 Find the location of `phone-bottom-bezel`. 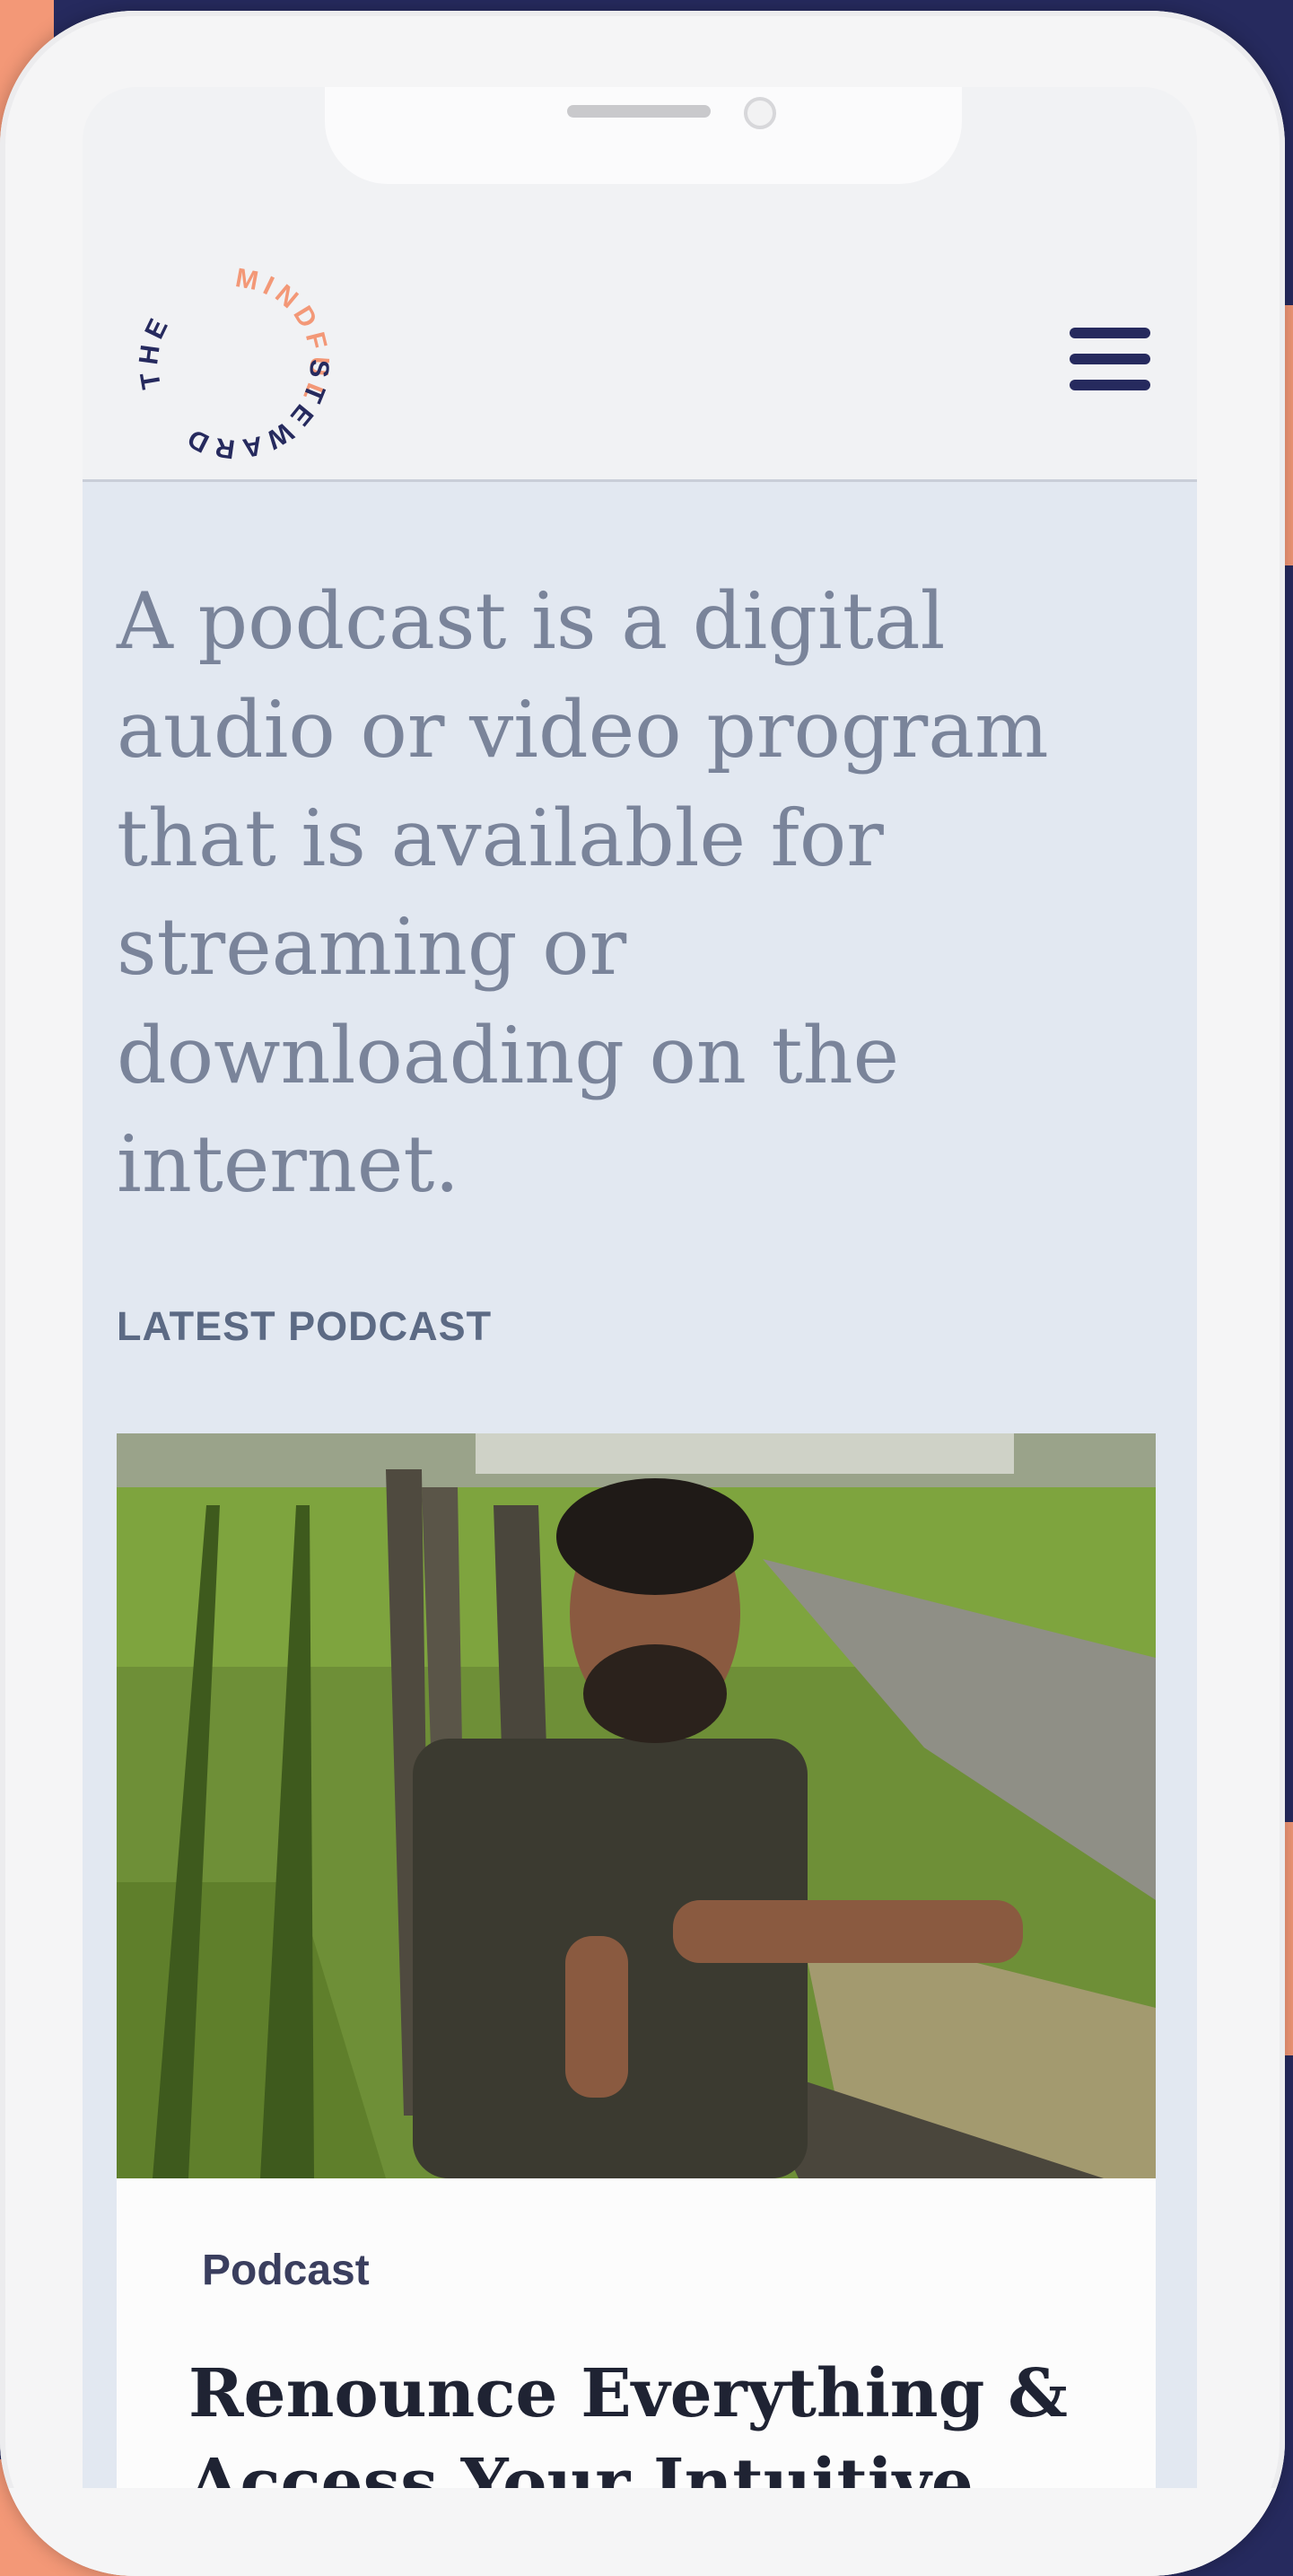

phone-bottom-bezel is located at coordinates (642, 2532).